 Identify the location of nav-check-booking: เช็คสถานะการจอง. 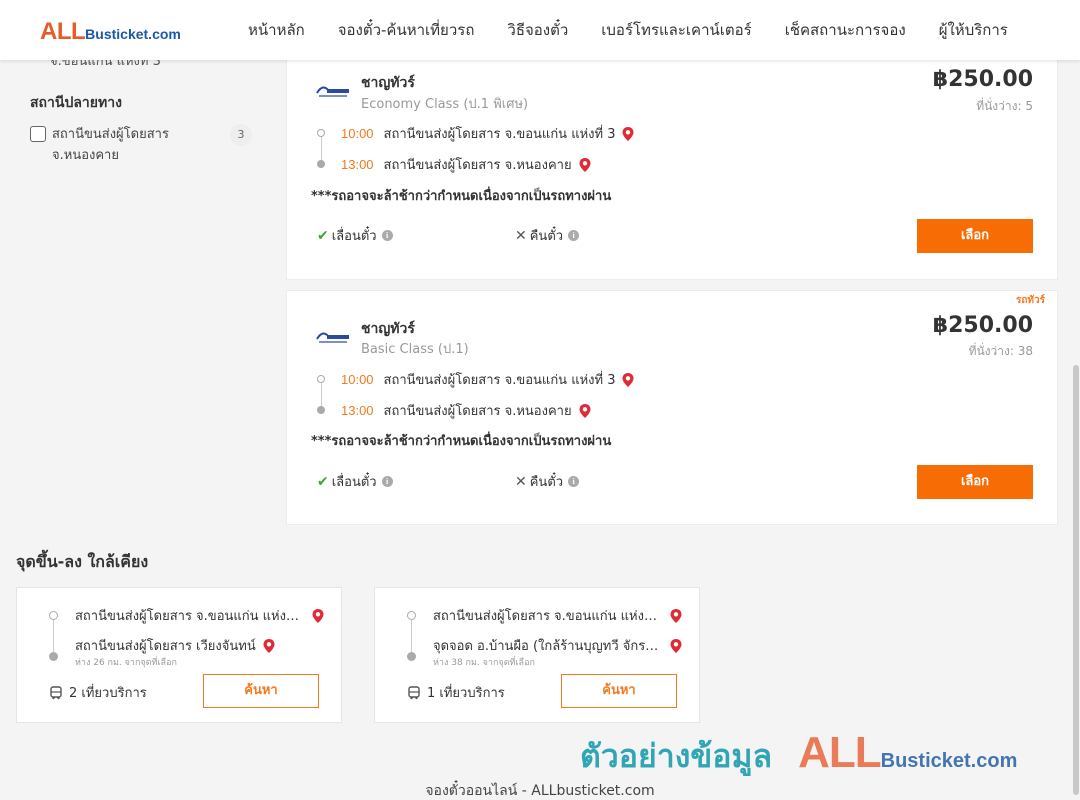
(845, 30).